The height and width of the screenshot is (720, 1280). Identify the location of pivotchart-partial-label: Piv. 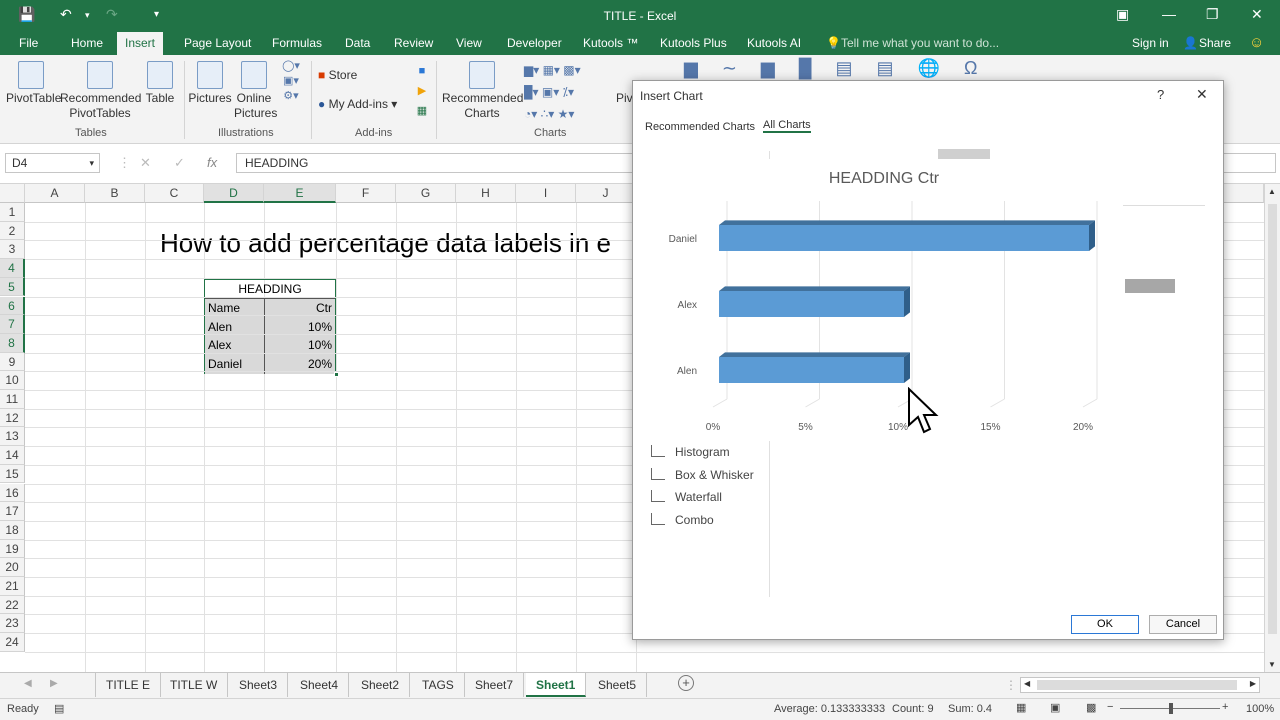
(624, 98).